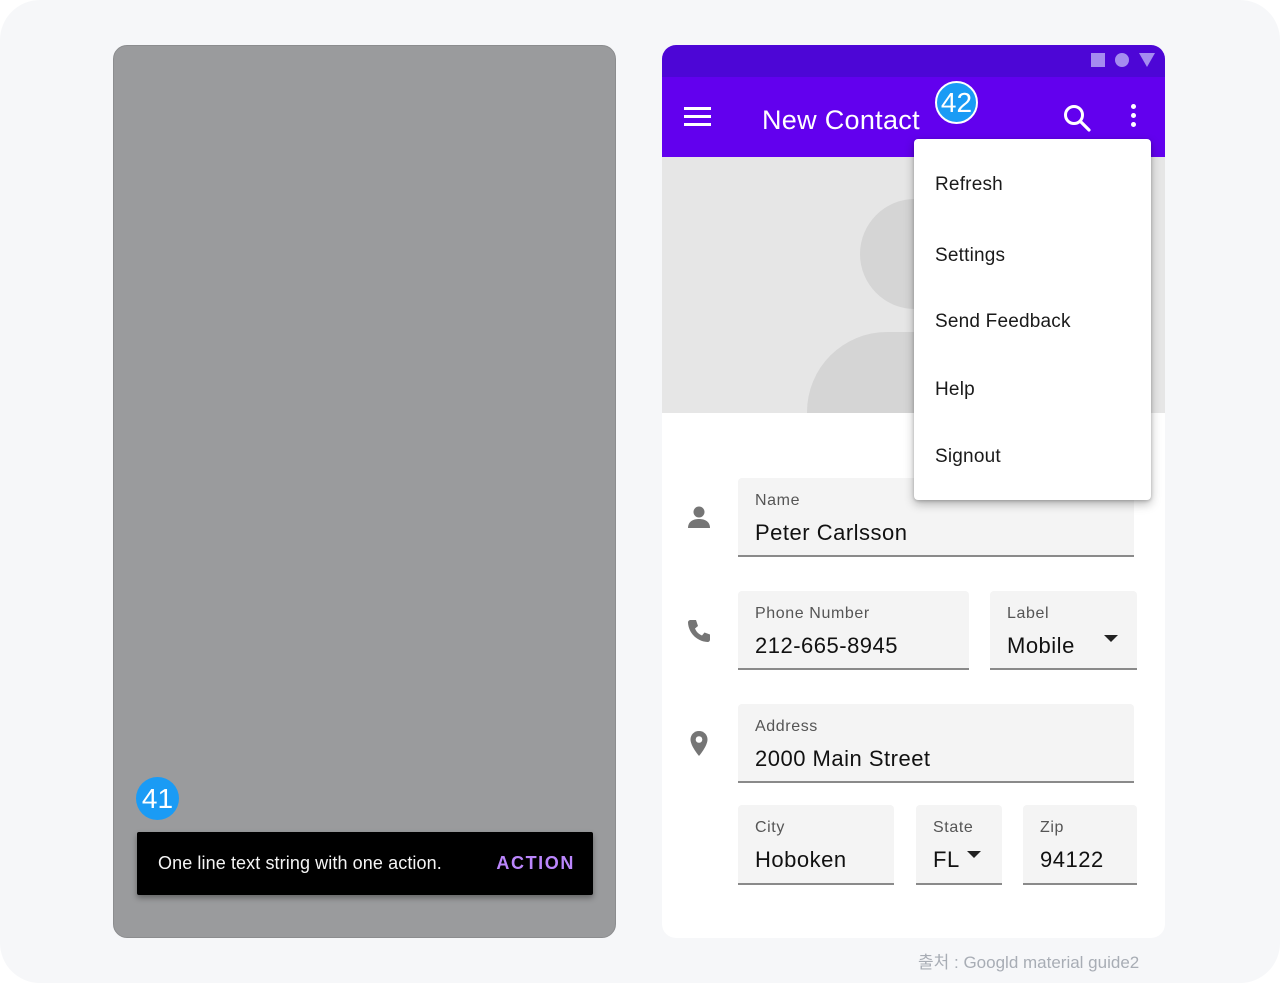 Image resolution: width=1280 pixels, height=983 pixels. I want to click on address-field-value: 2000 Main Street, so click(843, 758).